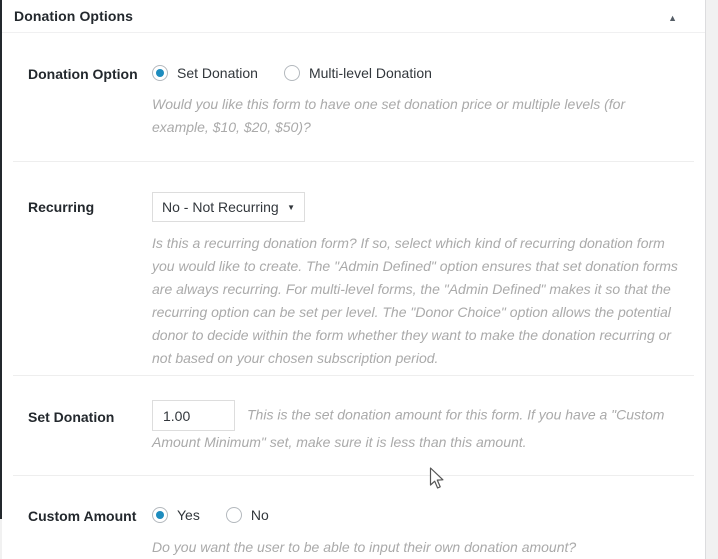 The height and width of the screenshot is (559, 718). Describe the element at coordinates (247, 515) in the screenshot. I see `radio-custom-amount-no: No` at that location.